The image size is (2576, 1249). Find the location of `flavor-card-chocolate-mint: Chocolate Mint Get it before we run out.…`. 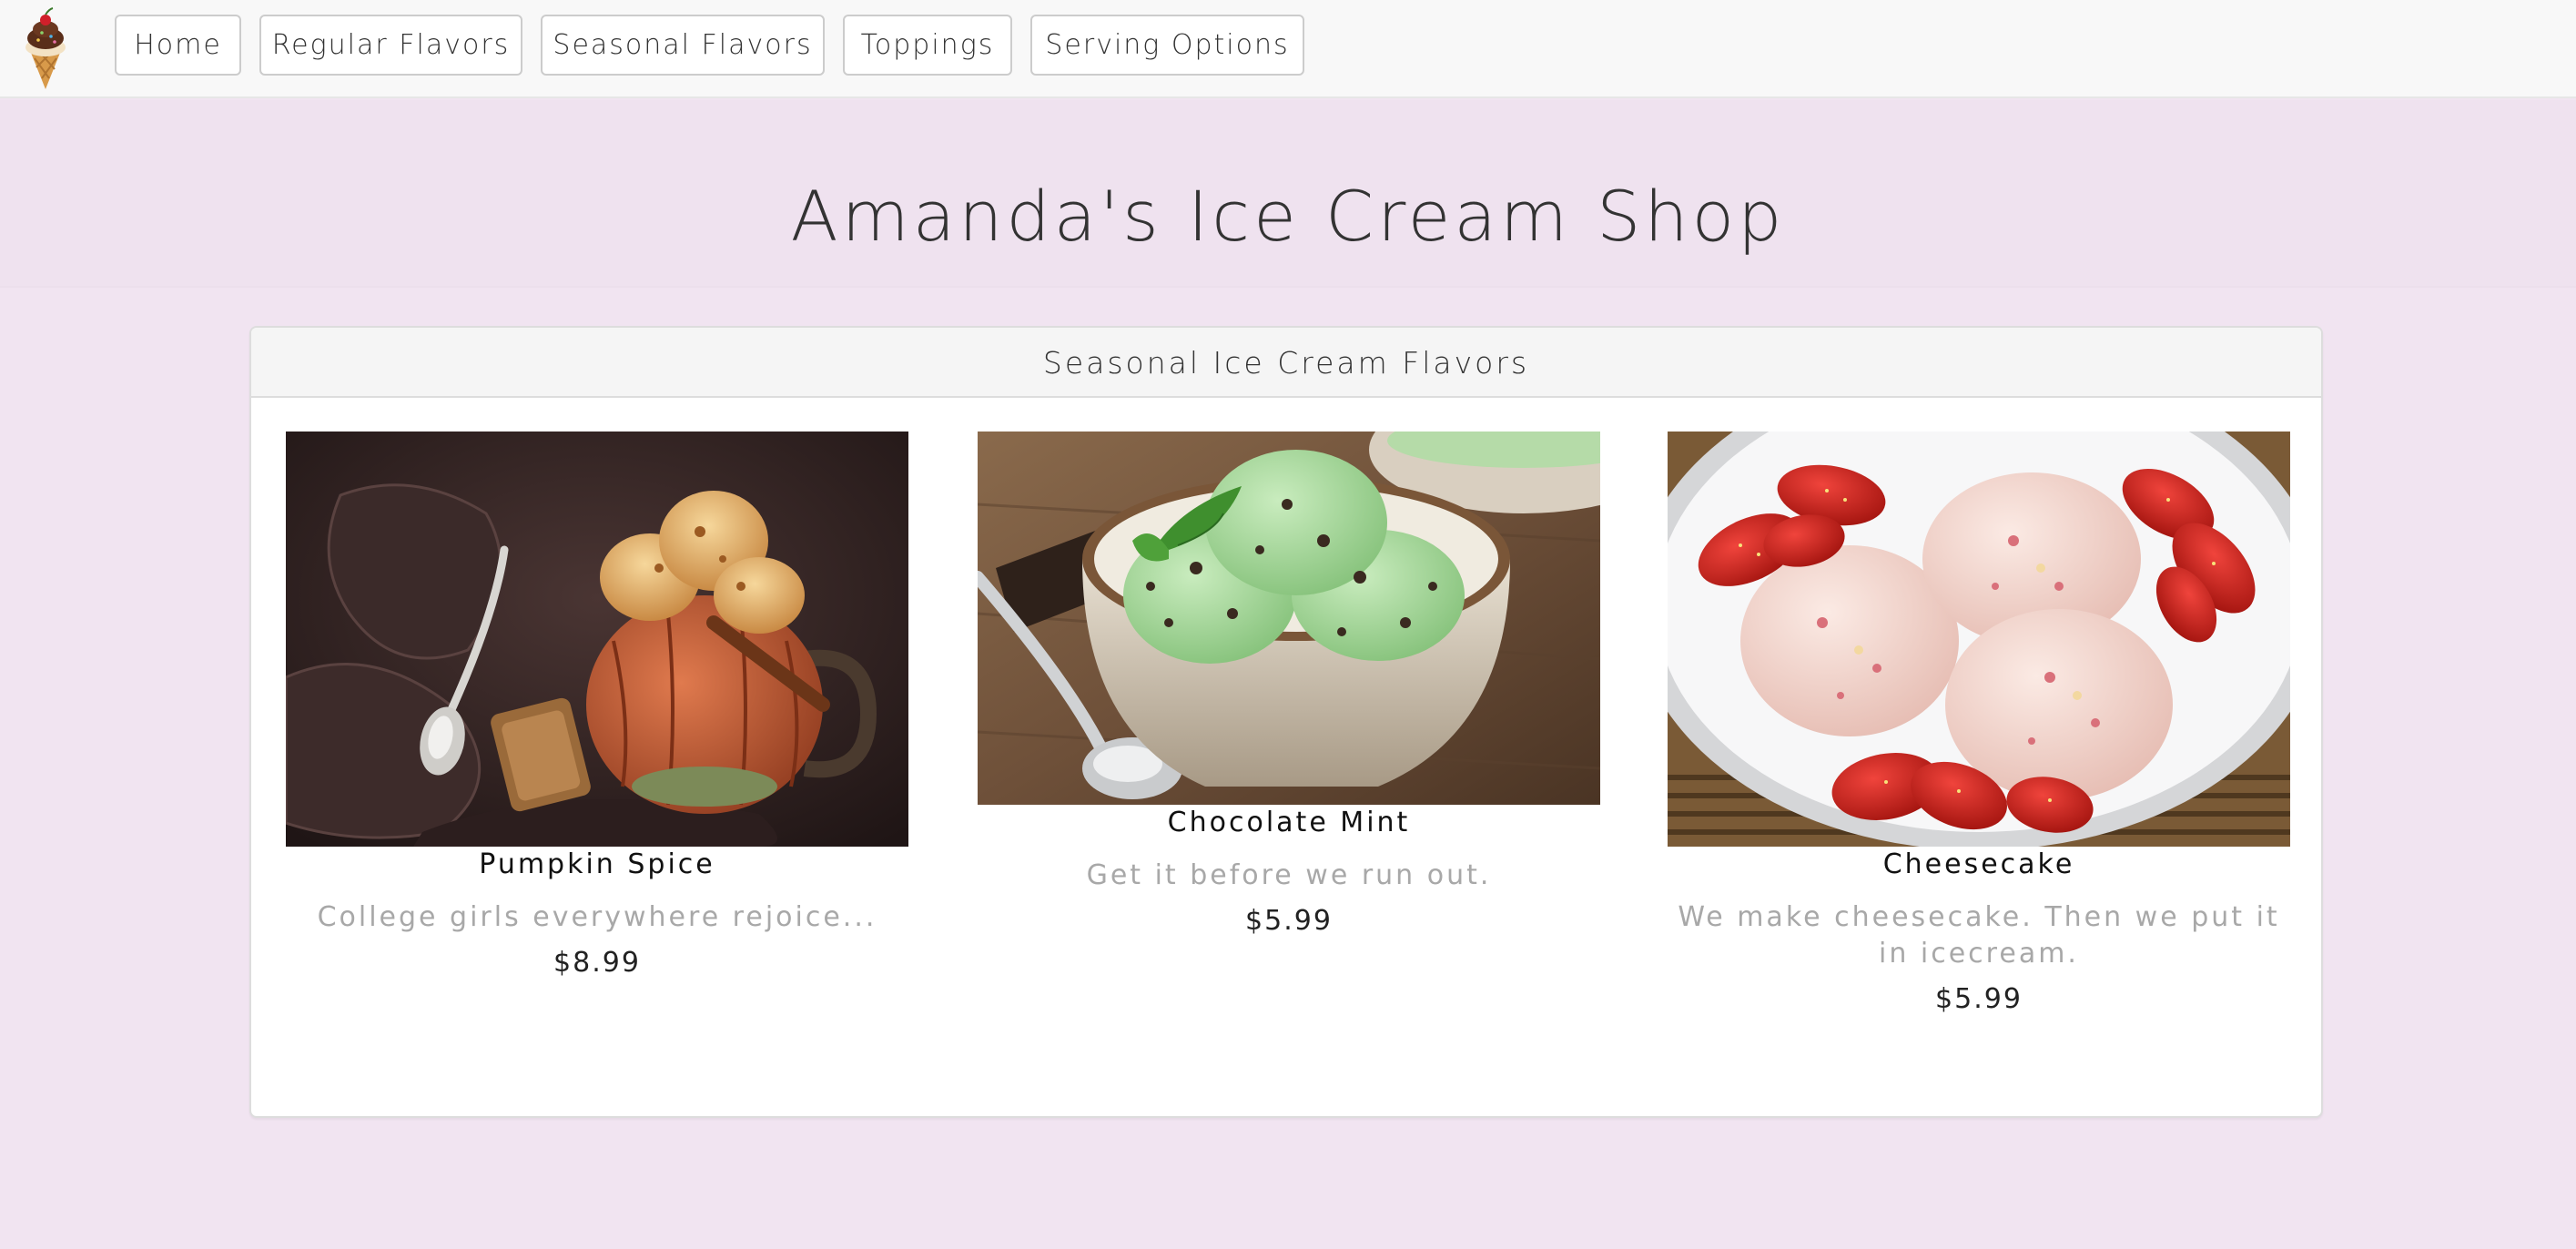

flavor-card-chocolate-mint: Chocolate Mint Get it before we run out.… is located at coordinates (1289, 685).